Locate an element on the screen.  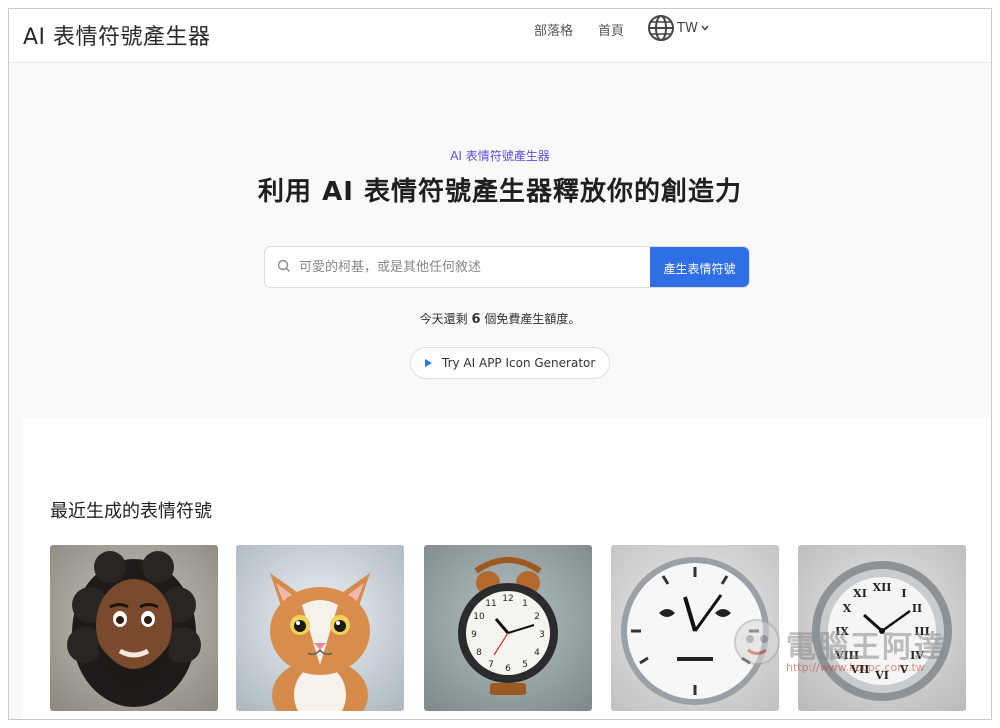
search-icon is located at coordinates (284, 267).